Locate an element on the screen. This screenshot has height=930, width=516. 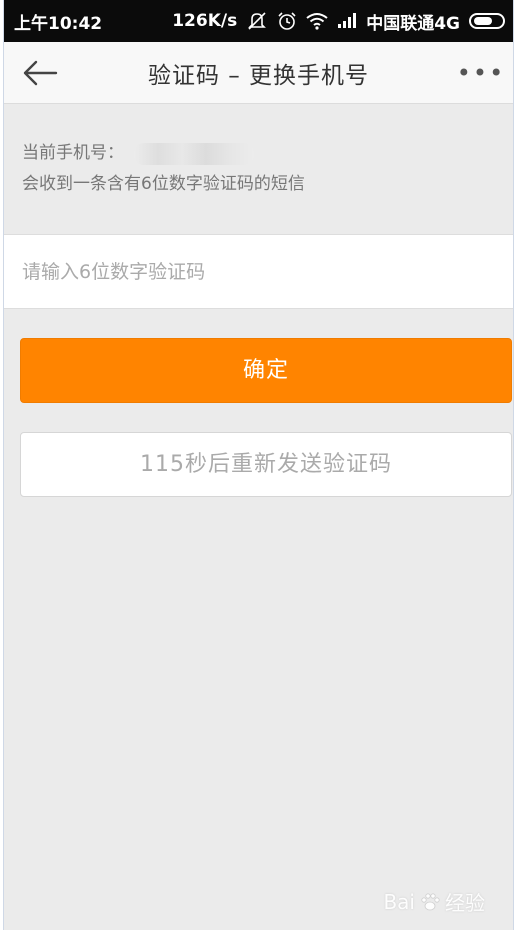
alarm-icon is located at coordinates (287, 21).